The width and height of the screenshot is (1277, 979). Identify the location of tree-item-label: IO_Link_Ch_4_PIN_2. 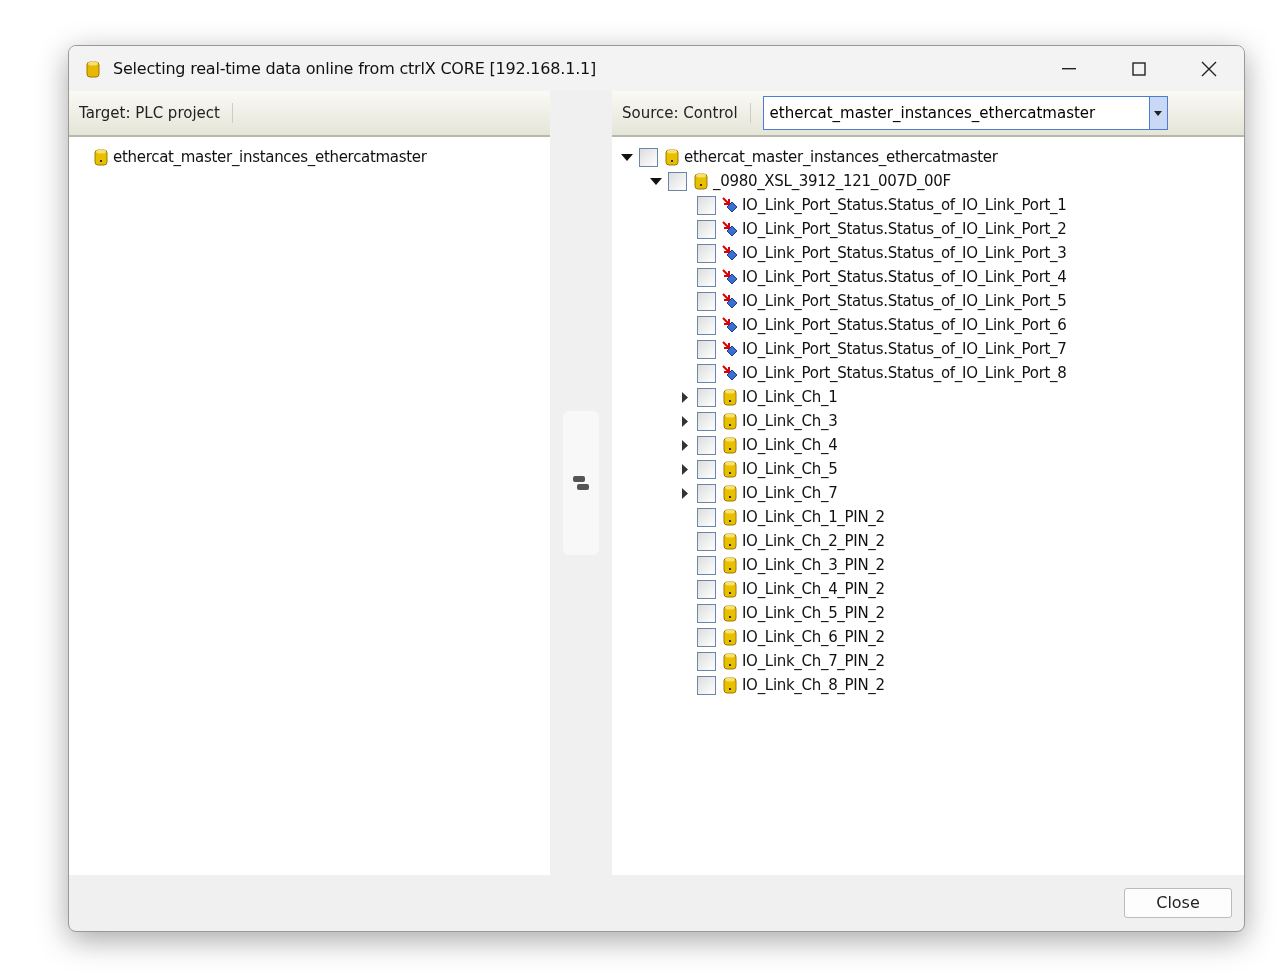
(813, 589).